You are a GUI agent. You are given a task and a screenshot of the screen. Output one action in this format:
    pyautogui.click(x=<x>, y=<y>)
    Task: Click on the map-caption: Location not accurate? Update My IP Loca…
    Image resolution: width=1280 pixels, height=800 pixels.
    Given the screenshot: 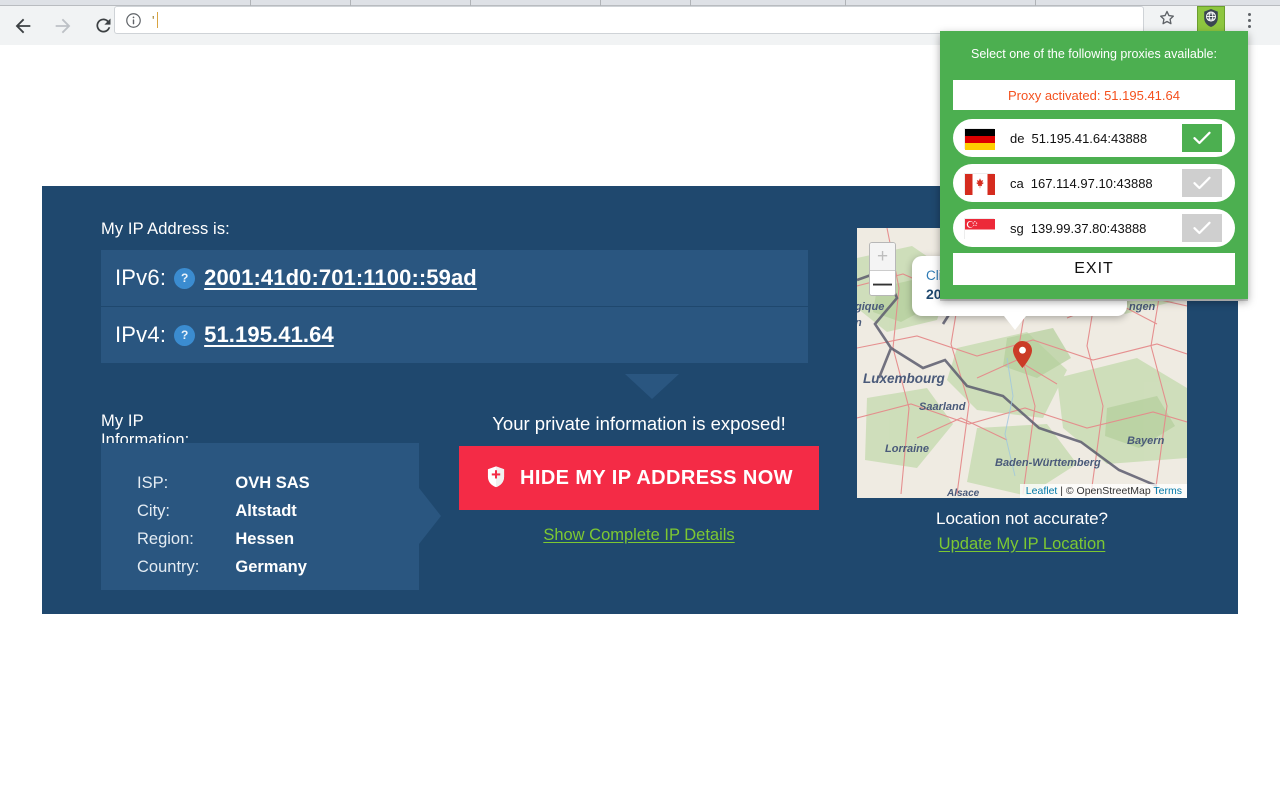 What is the action you would take?
    pyautogui.click(x=1022, y=531)
    